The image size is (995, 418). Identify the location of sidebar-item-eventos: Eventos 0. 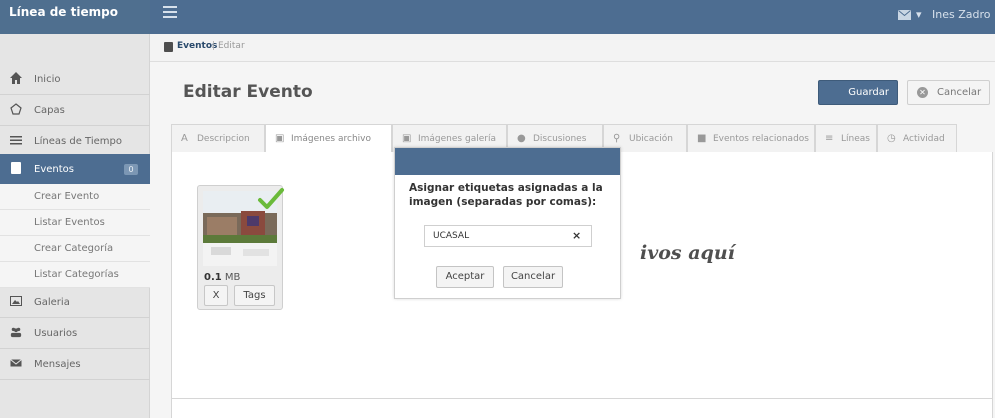
(75, 169).